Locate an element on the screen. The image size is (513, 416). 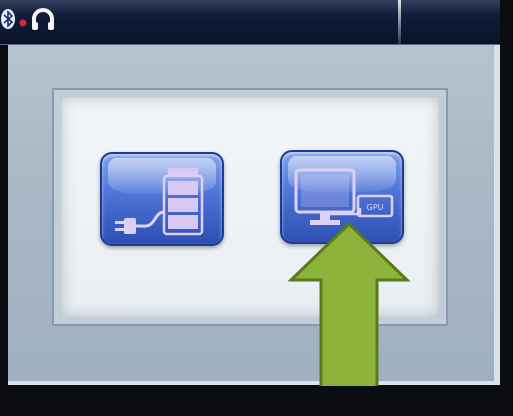
status-bar-sheen is located at coordinates (250, 7).